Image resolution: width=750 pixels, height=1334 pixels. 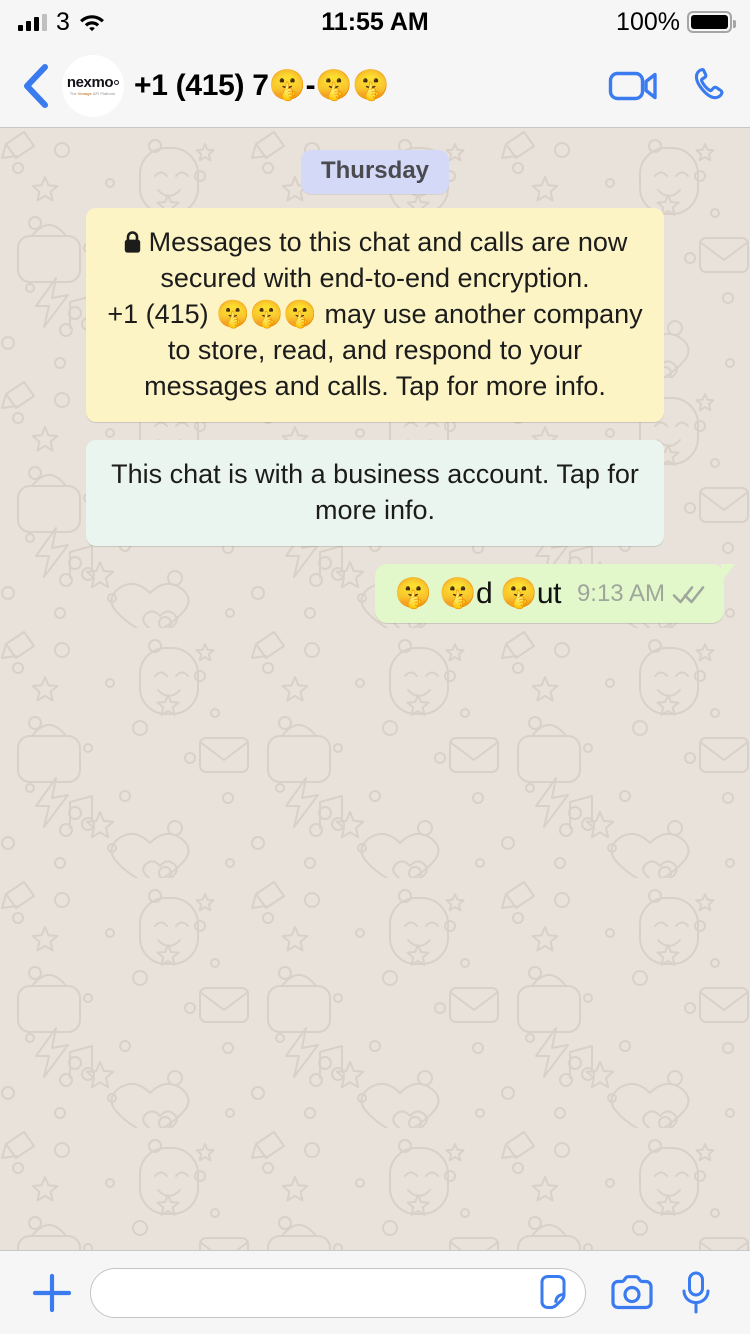 I want to click on camera-icon, so click(x=632, y=1291).